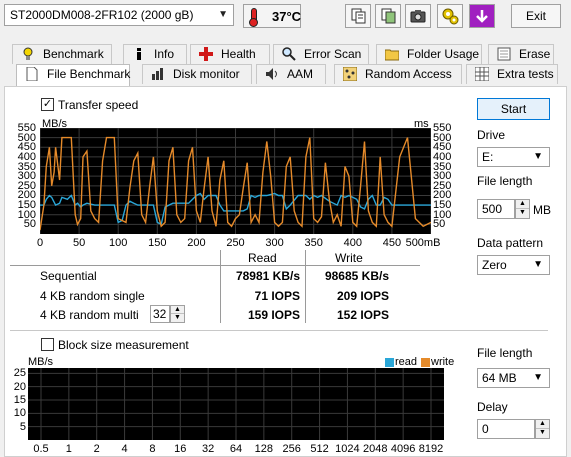  I want to click on x-tick-label: 250, so click(235, 243).